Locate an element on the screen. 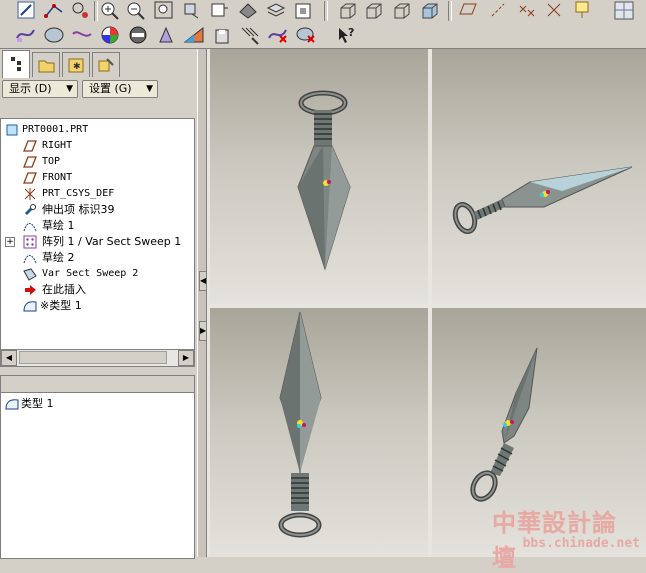 This screenshot has height=573, width=646. zoom-out-icon is located at coordinates (136, 11).